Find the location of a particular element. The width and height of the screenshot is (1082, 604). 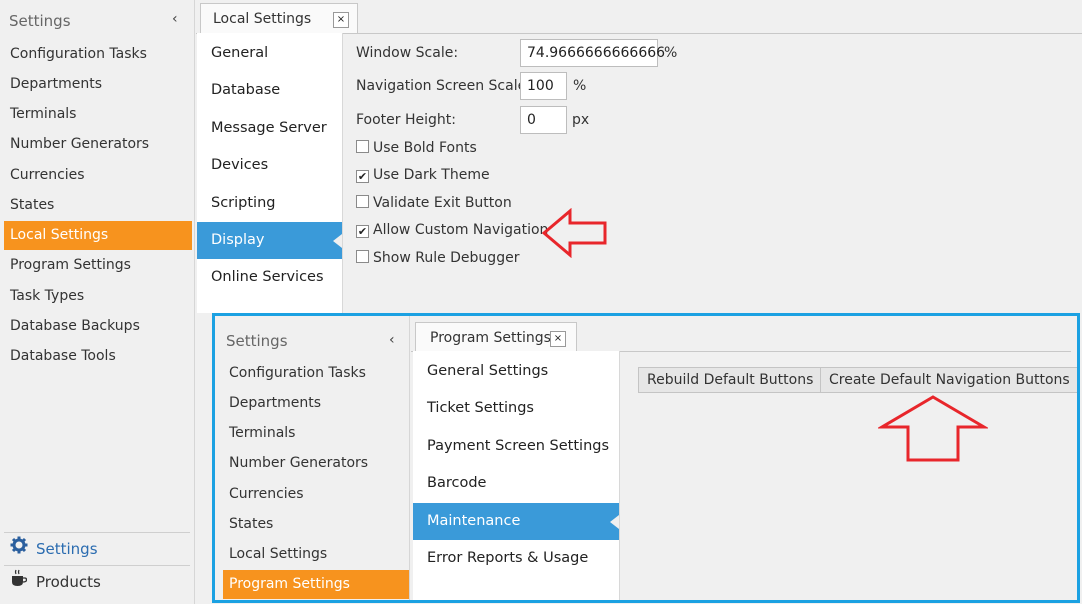

tab-local-settings-label: Local Settings is located at coordinates (262, 19).